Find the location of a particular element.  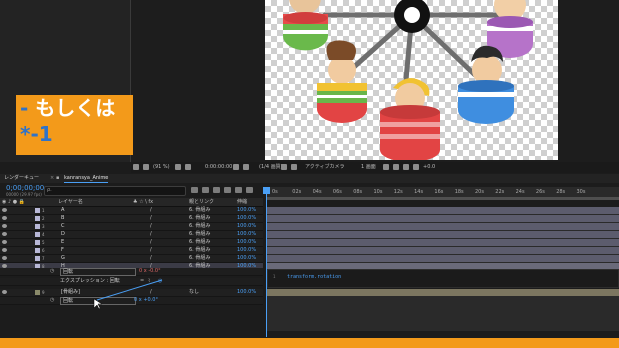

playhead-handle is located at coordinates (266, 190).